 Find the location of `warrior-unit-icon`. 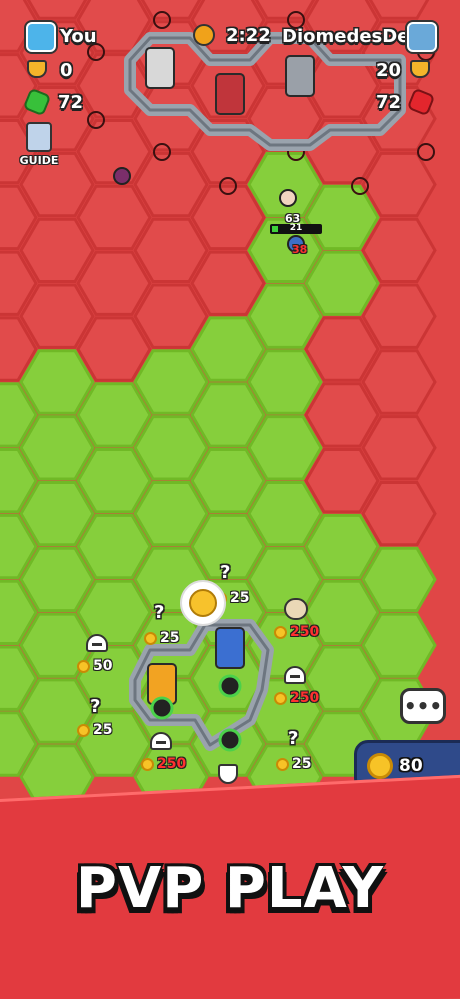

warrior-unit-icon is located at coordinates (296, 609).